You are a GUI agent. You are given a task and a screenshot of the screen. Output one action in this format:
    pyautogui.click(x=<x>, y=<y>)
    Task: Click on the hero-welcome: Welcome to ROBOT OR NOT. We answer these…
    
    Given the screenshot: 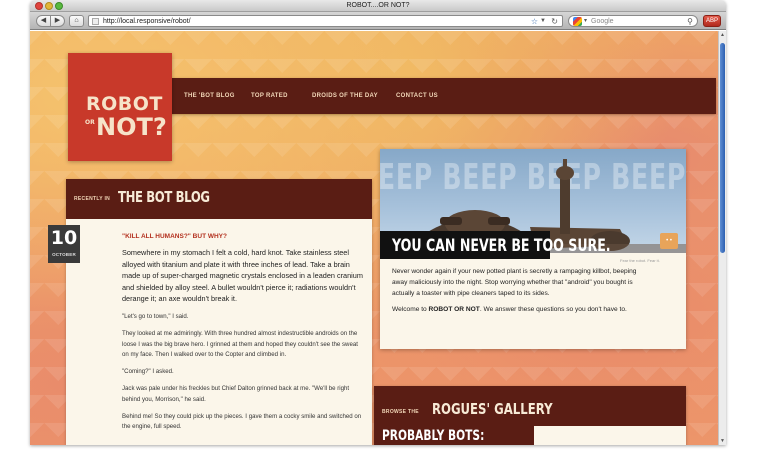 What is the action you would take?
    pyautogui.click(x=517, y=310)
    